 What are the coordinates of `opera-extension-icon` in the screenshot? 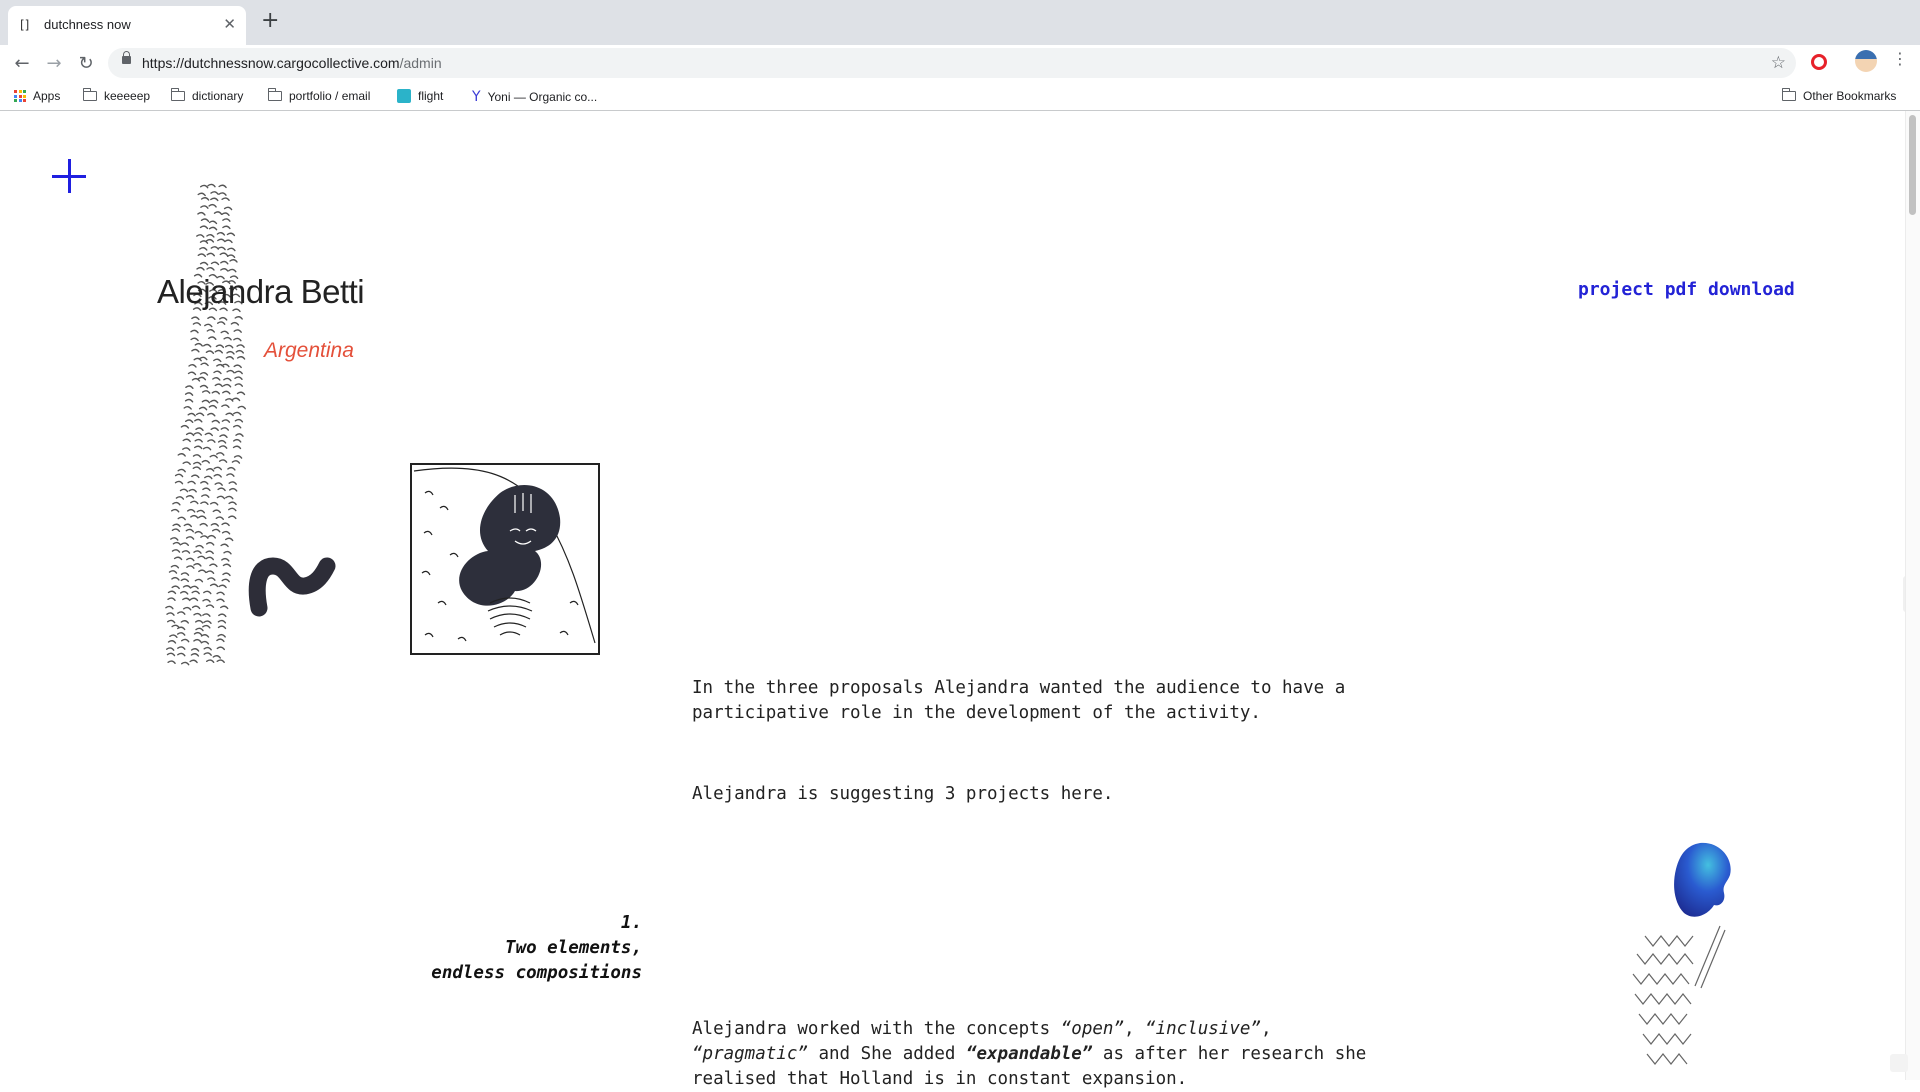 It's located at (1819, 62).